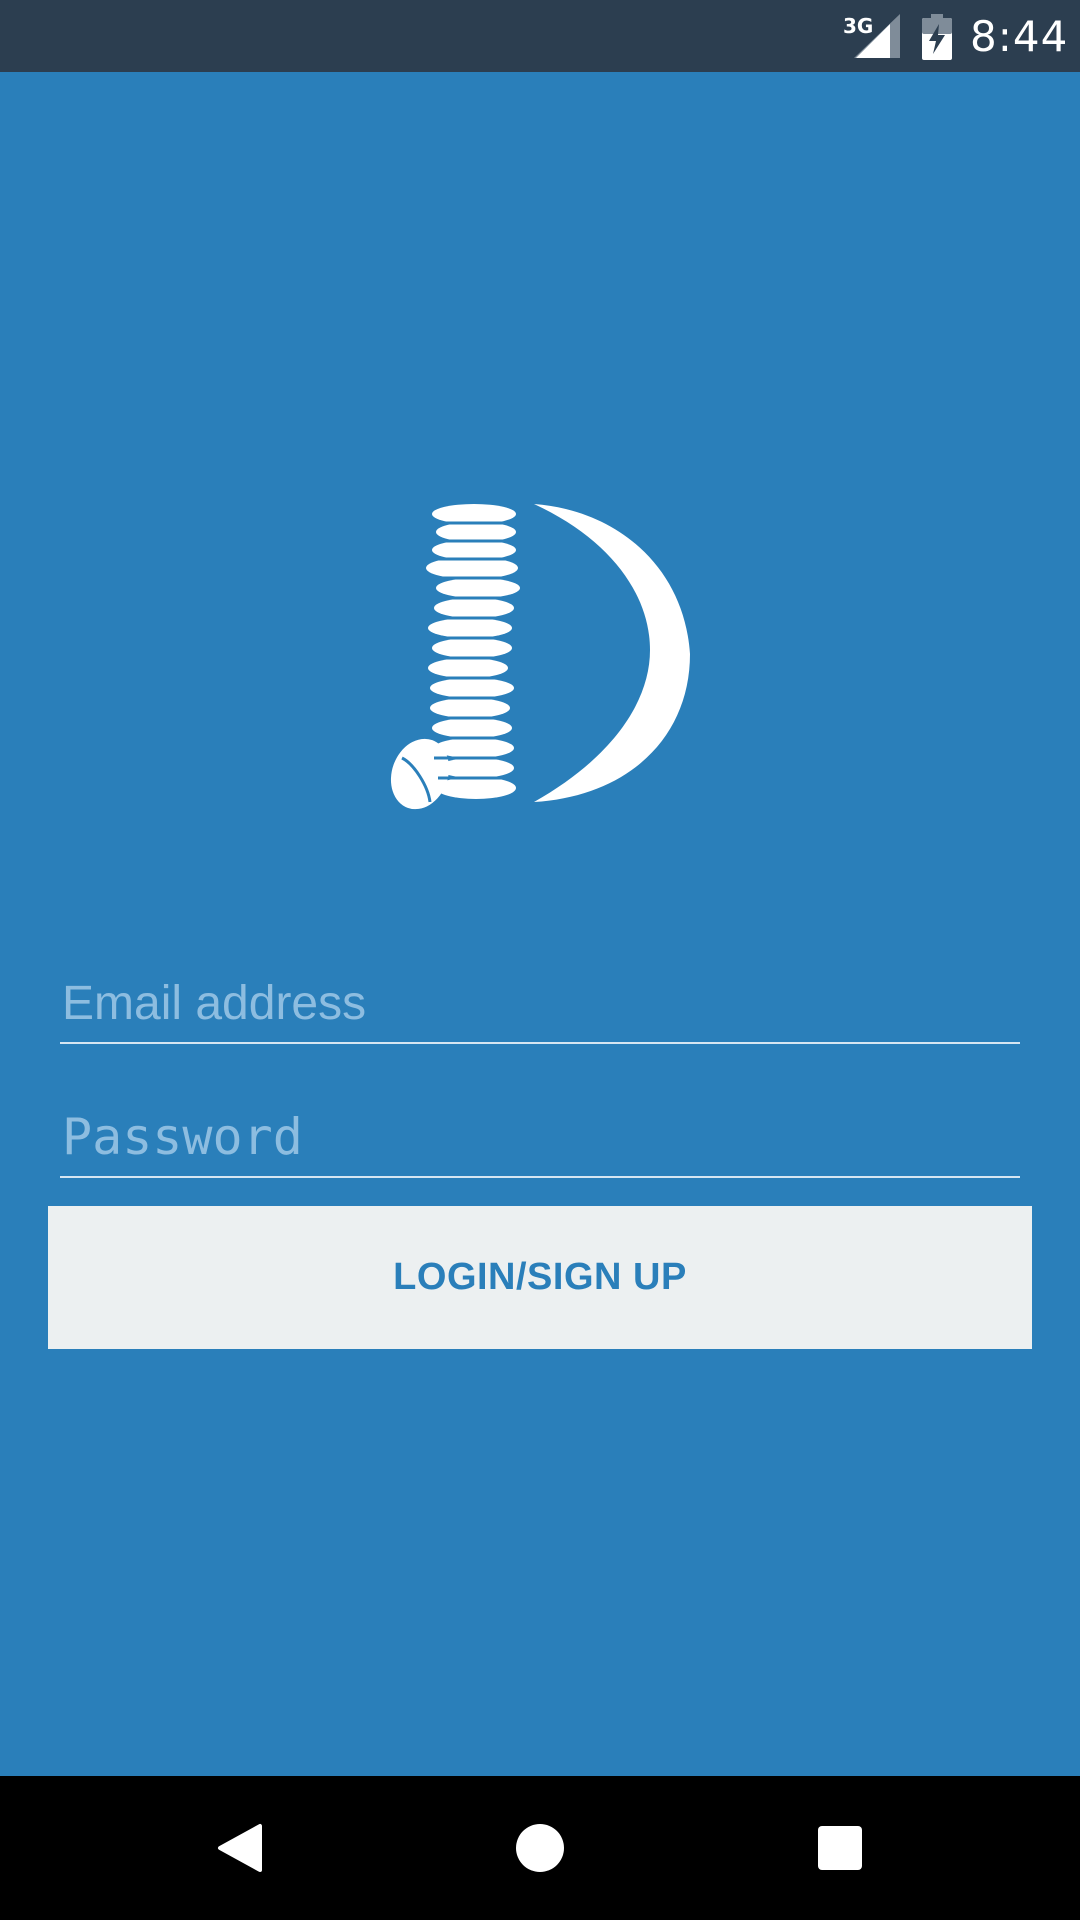 This screenshot has height=1920, width=1080. I want to click on recents-button, so click(840, 1848).